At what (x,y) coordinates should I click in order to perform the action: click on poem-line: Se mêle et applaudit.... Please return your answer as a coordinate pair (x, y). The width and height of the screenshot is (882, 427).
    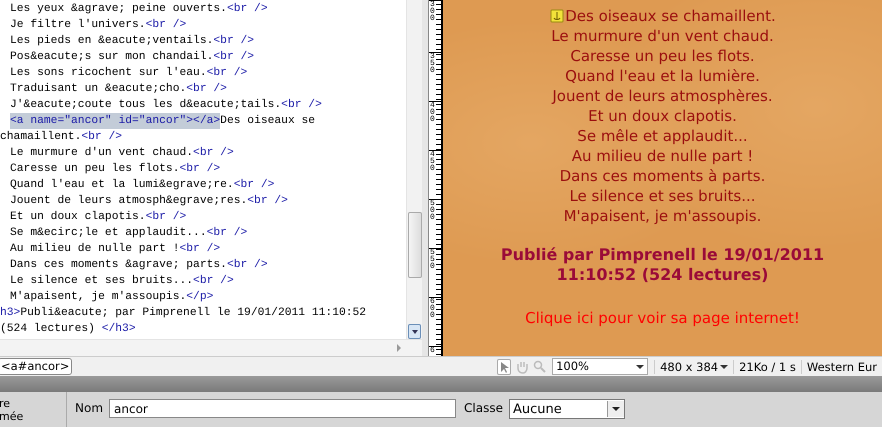
    Looking at the image, I should click on (662, 136).